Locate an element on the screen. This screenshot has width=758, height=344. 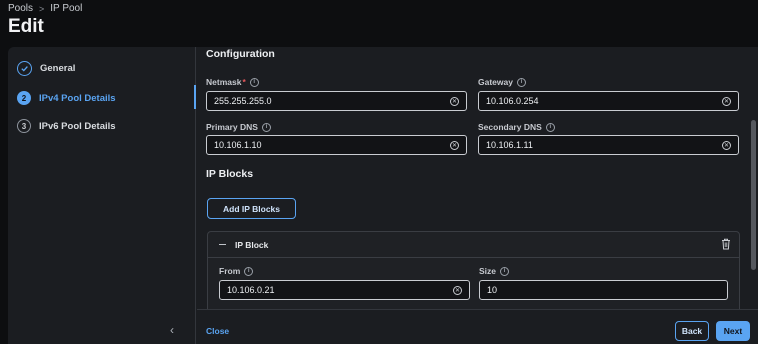
page-title: Edit is located at coordinates (26, 26).